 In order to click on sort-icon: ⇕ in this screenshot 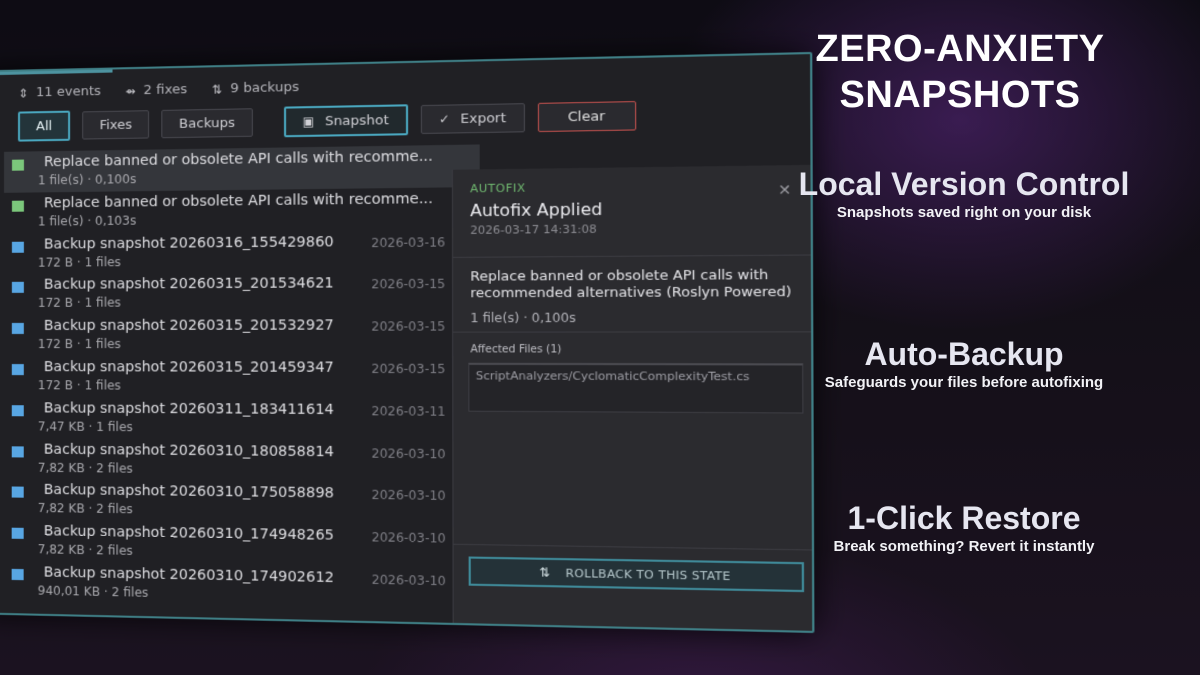, I will do `click(23, 93)`.